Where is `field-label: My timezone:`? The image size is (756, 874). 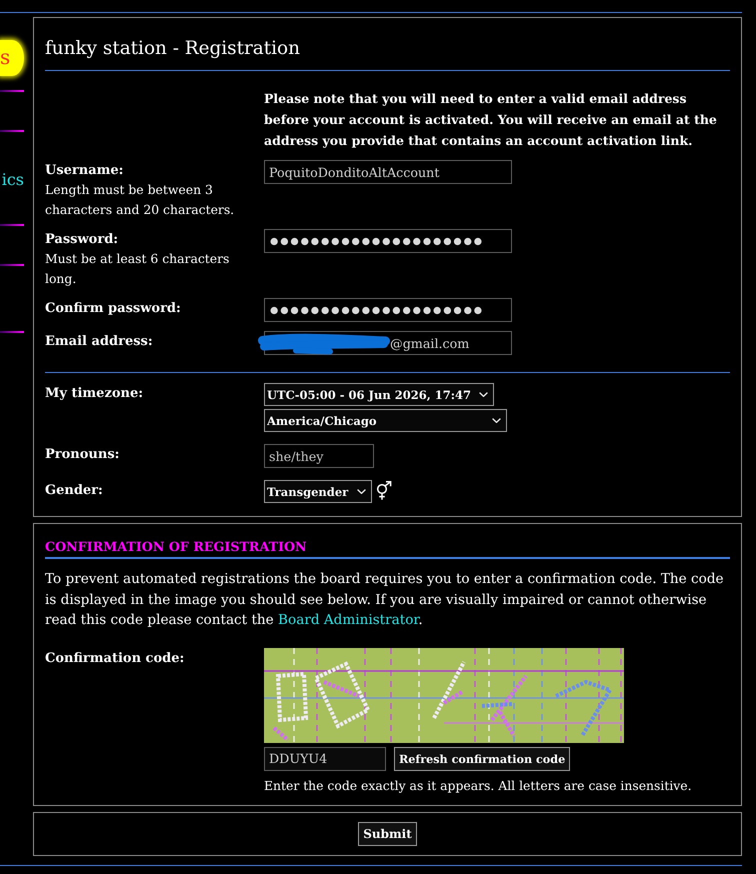
field-label: My timezone: is located at coordinates (94, 394).